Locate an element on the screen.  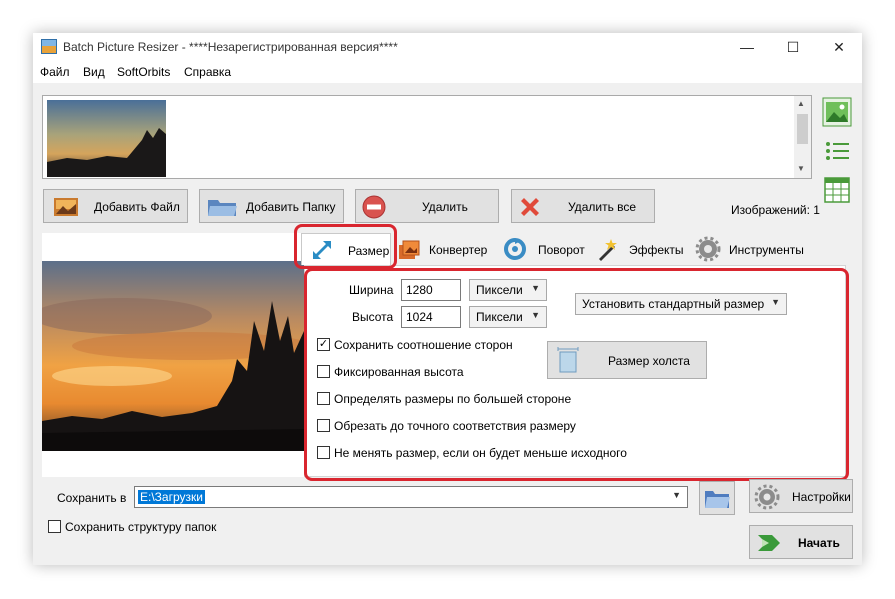
grid-view-icon is located at coordinates (837, 190).